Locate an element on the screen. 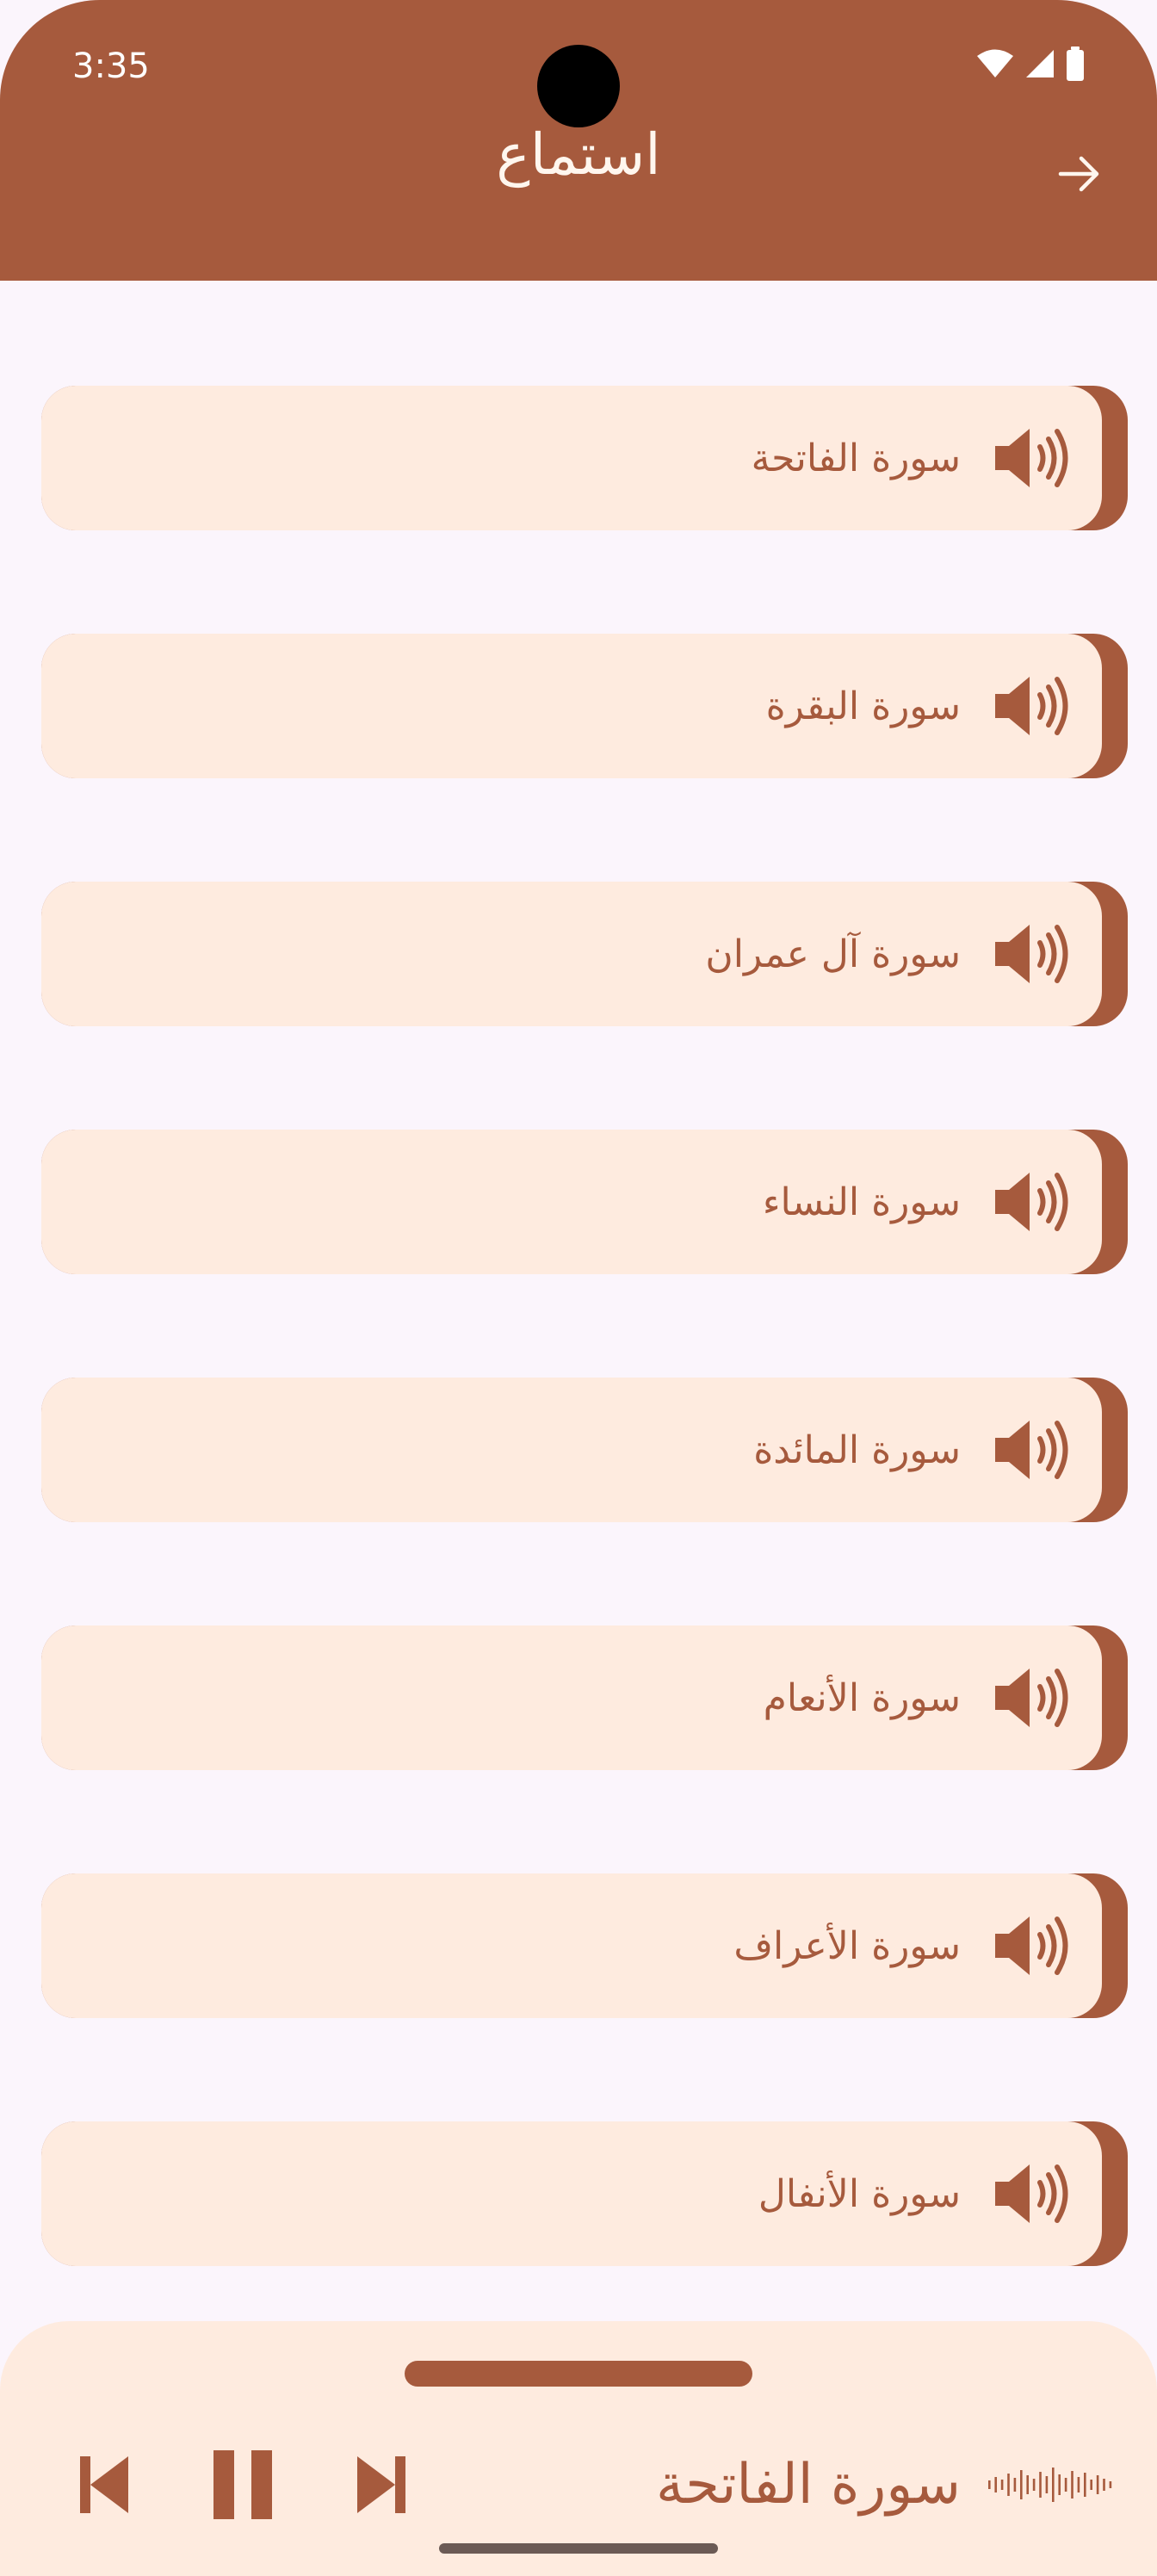  now-playing-title: سورة الفاتحة is located at coordinates (808, 2485).